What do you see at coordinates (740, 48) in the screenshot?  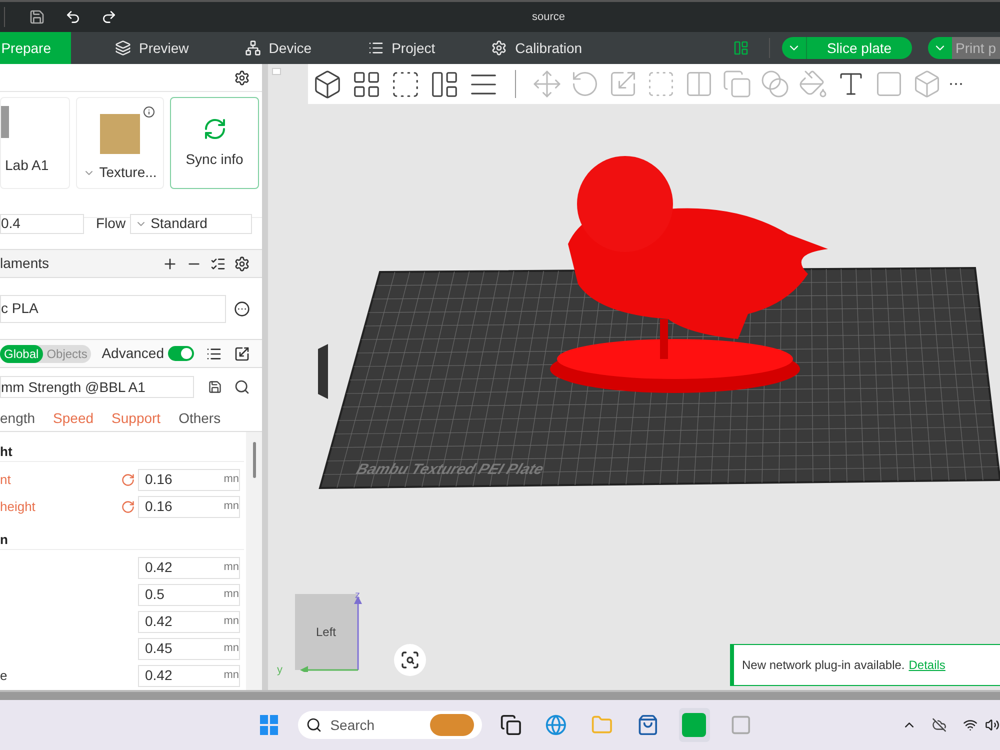 I see `layout-icon` at bounding box center [740, 48].